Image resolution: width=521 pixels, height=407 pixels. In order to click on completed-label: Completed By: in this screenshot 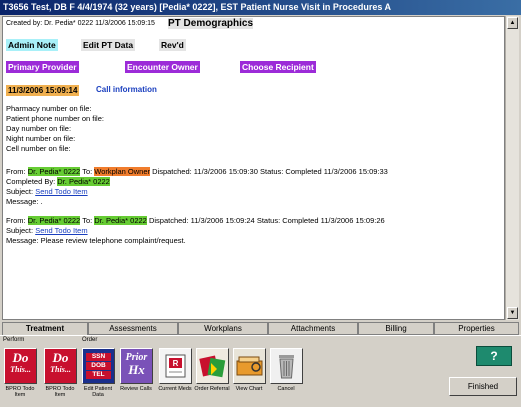, I will do `click(31, 181)`.